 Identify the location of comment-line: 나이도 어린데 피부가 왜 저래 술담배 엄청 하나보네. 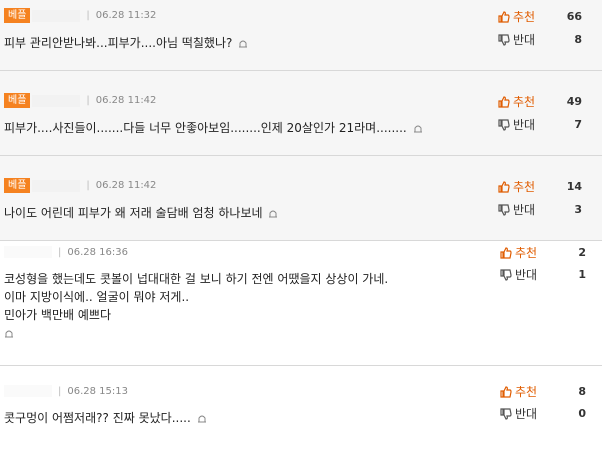
(133, 213).